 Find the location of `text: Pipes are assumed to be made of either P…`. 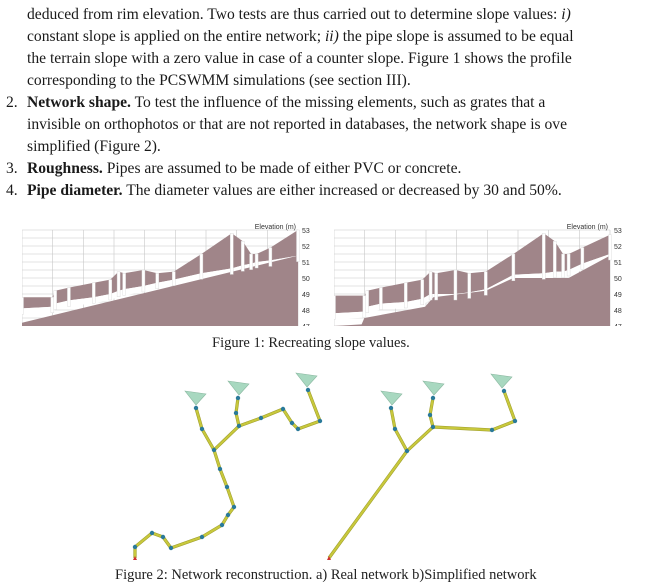

text: Pipes are assumed to be made of either P… is located at coordinates (282, 168).